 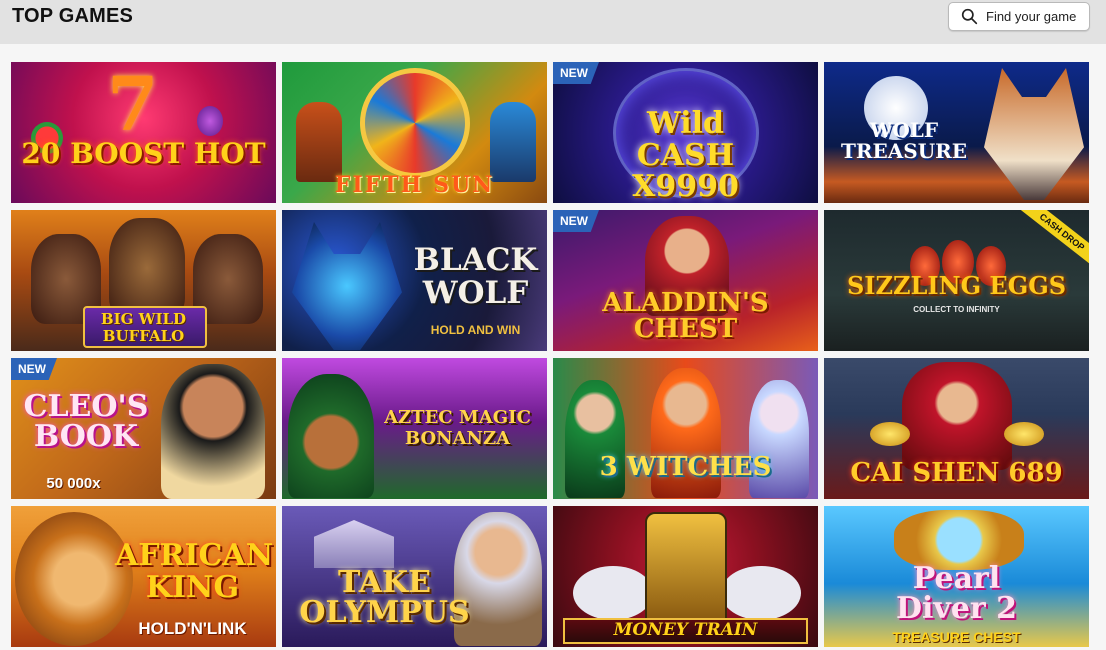 I want to click on game-title: Pearl Diver 2, so click(x=956, y=593).